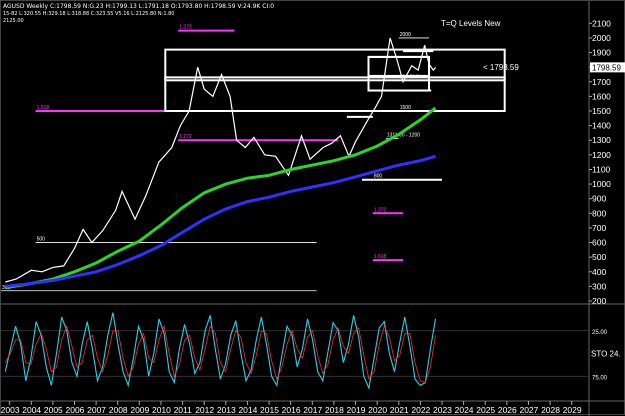 This screenshot has width=625, height=416. What do you see at coordinates (269, 410) in the screenshot?
I see `x-tick-label: 2015` at bounding box center [269, 410].